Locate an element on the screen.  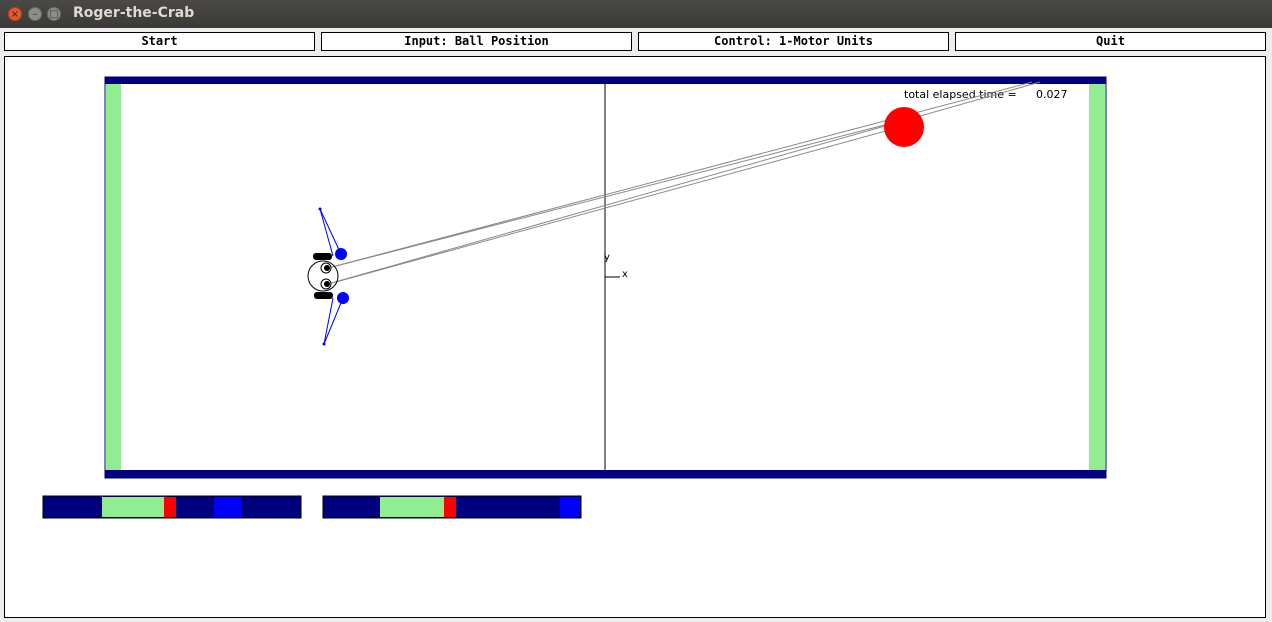
lower-hand is located at coordinates (343, 298).